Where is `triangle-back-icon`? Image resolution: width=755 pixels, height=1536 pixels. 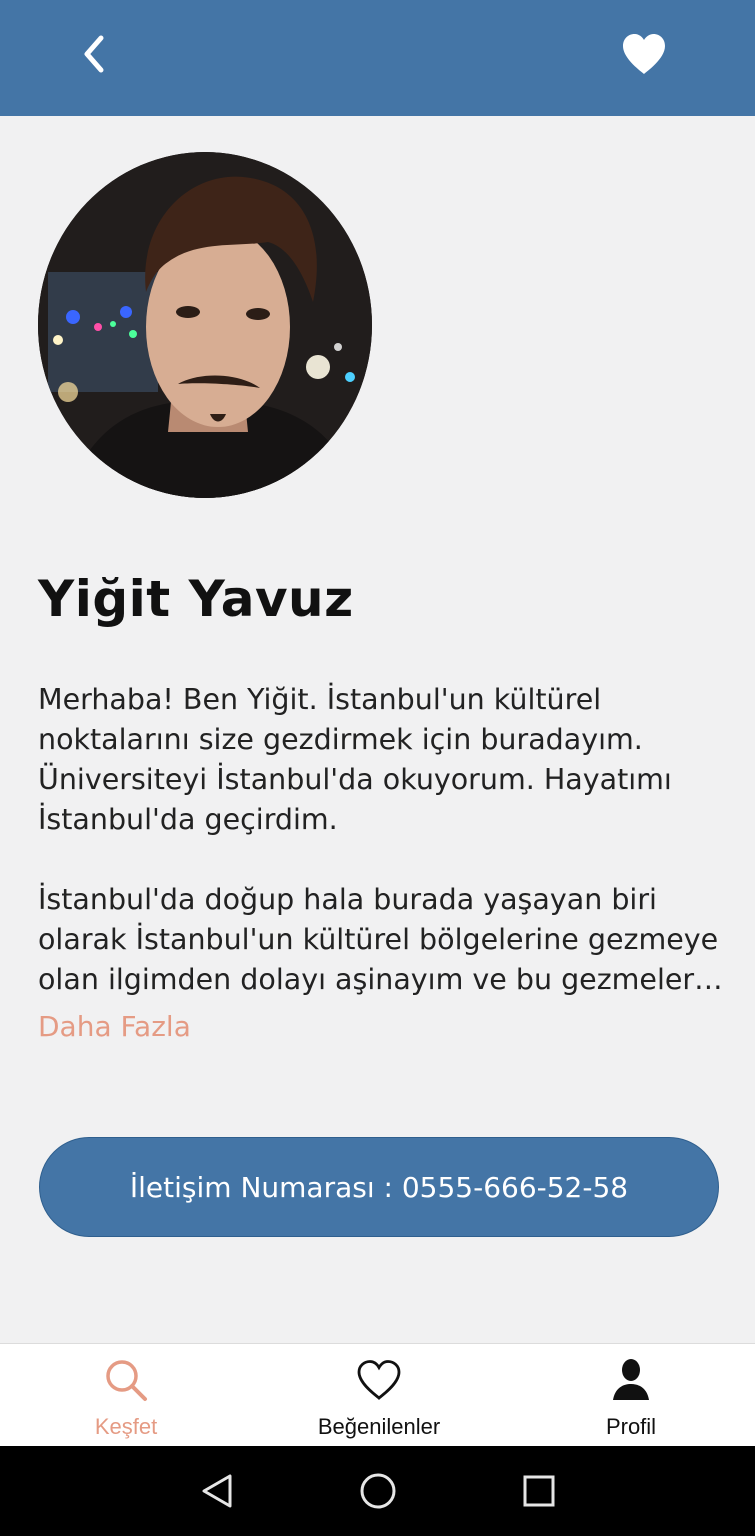
triangle-back-icon is located at coordinates (217, 1491).